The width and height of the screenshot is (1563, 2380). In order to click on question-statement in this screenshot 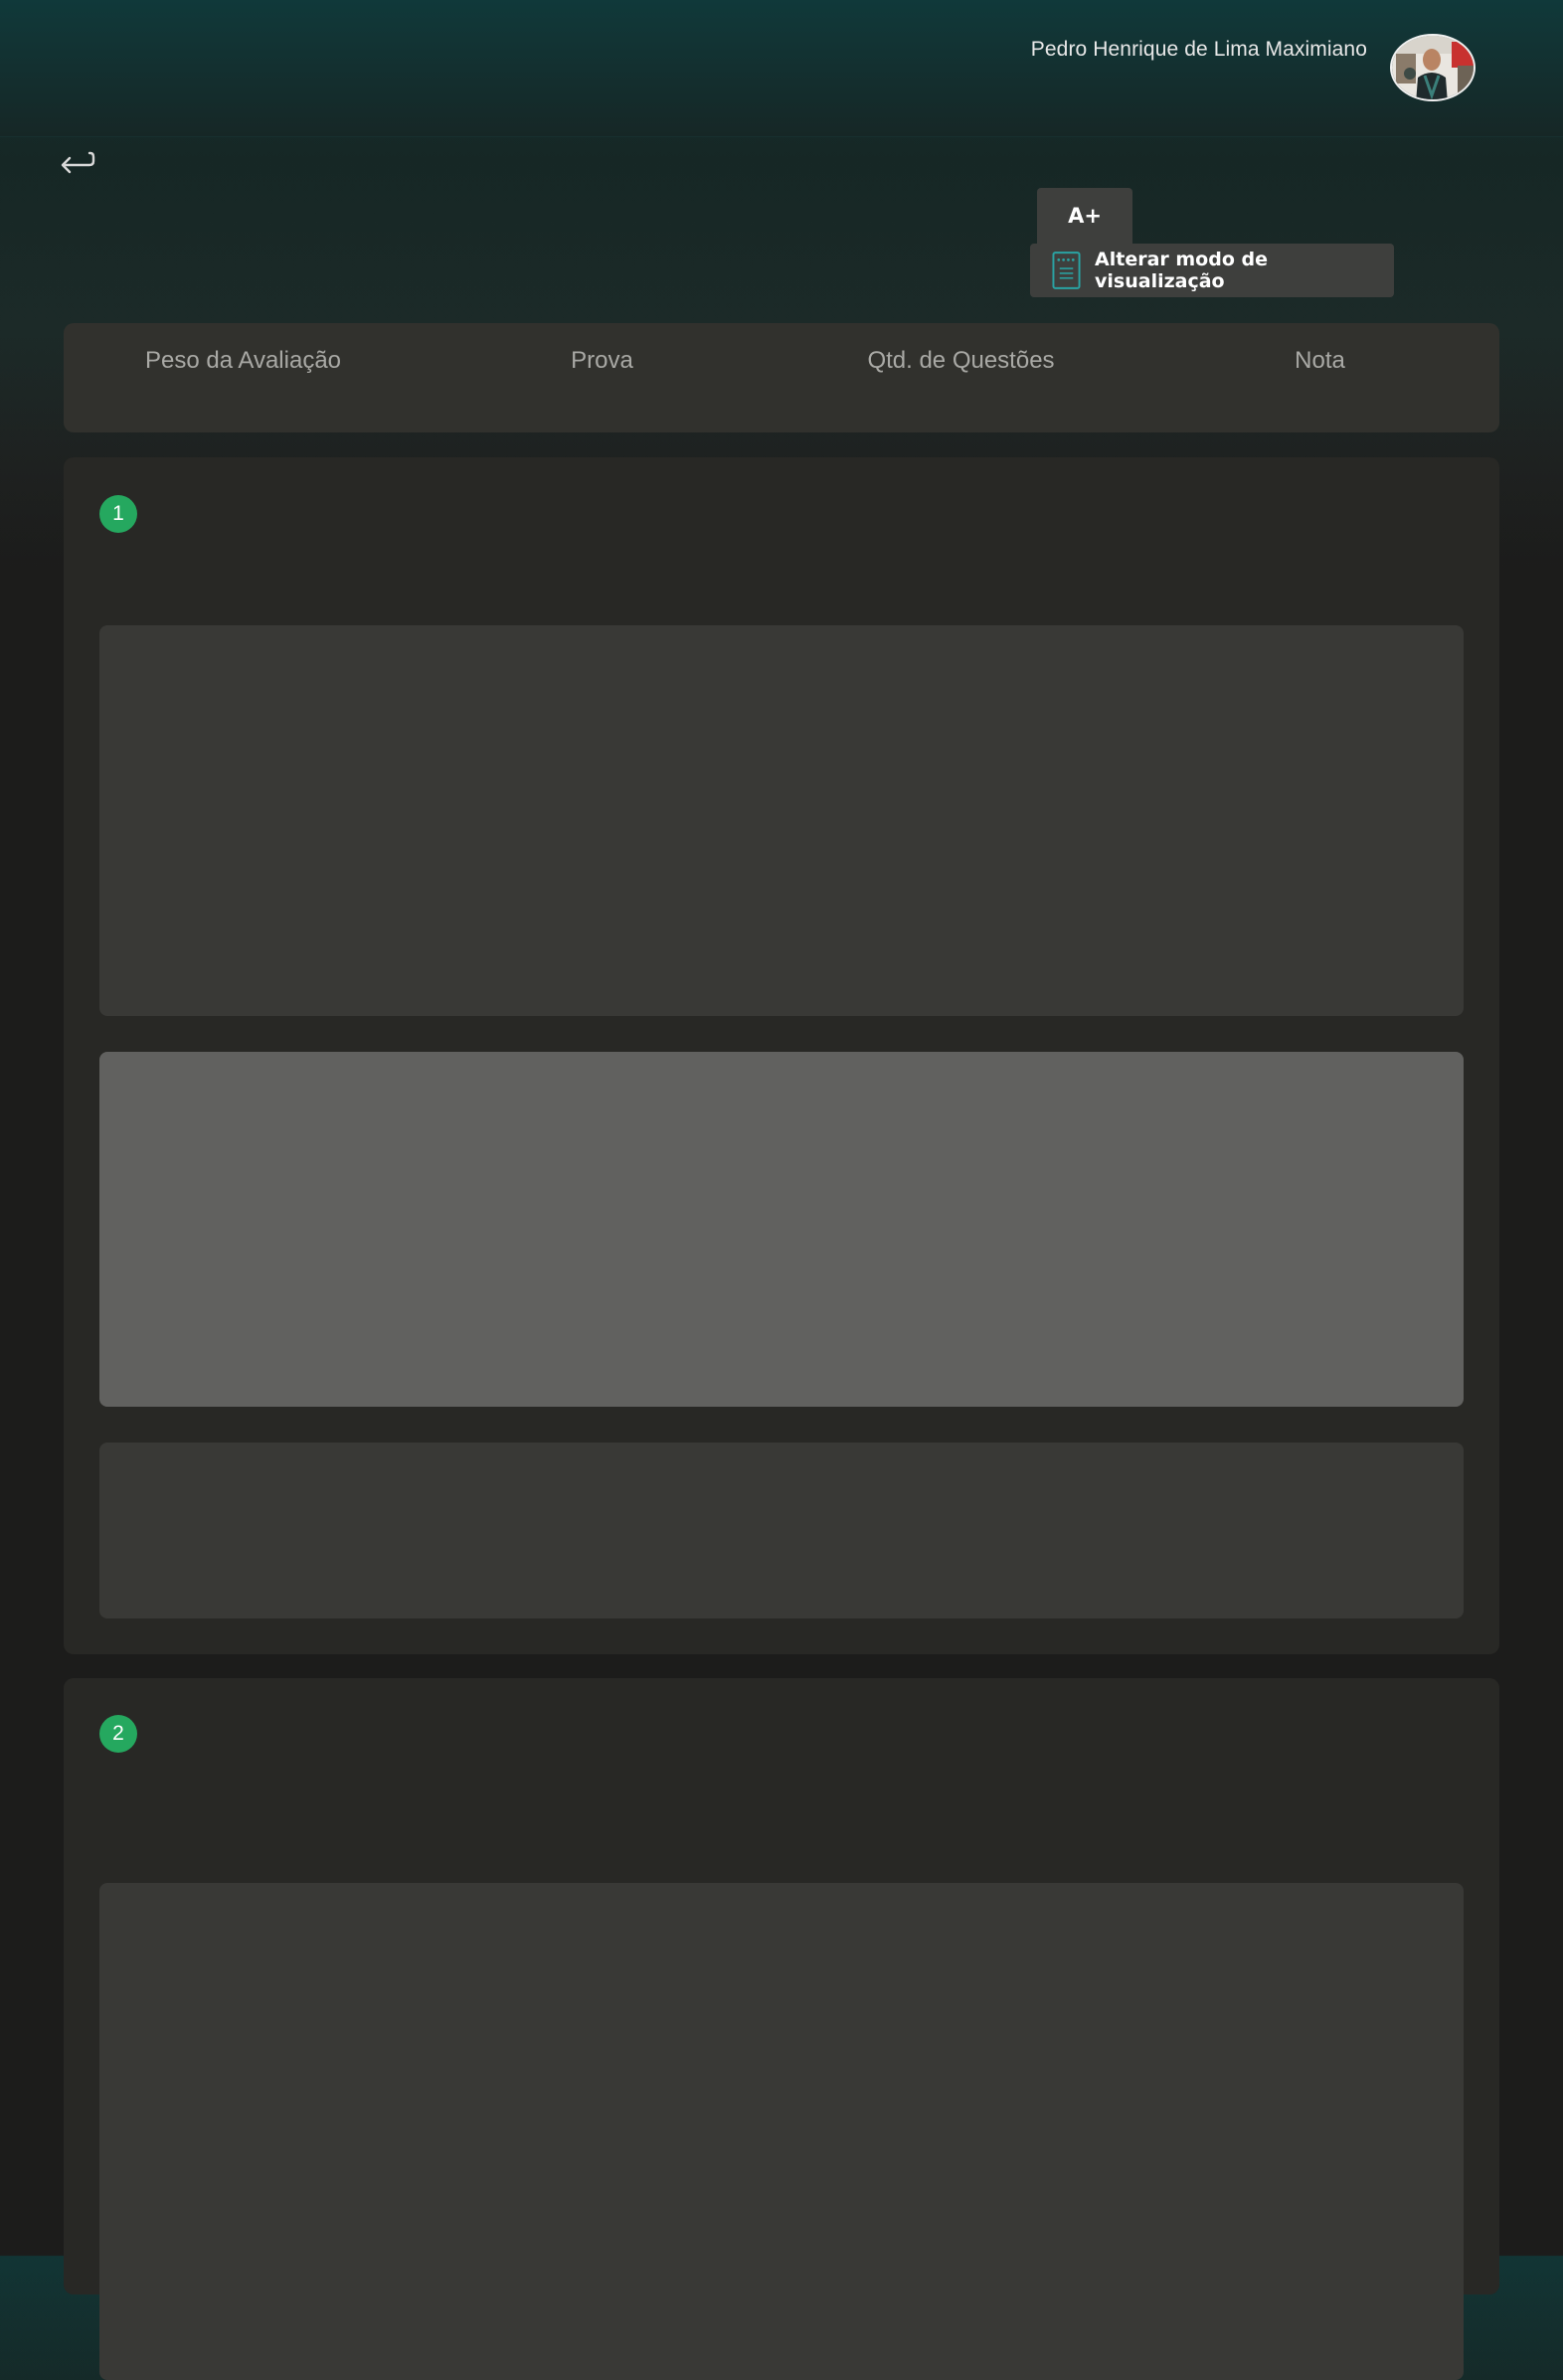, I will do `click(781, 820)`.